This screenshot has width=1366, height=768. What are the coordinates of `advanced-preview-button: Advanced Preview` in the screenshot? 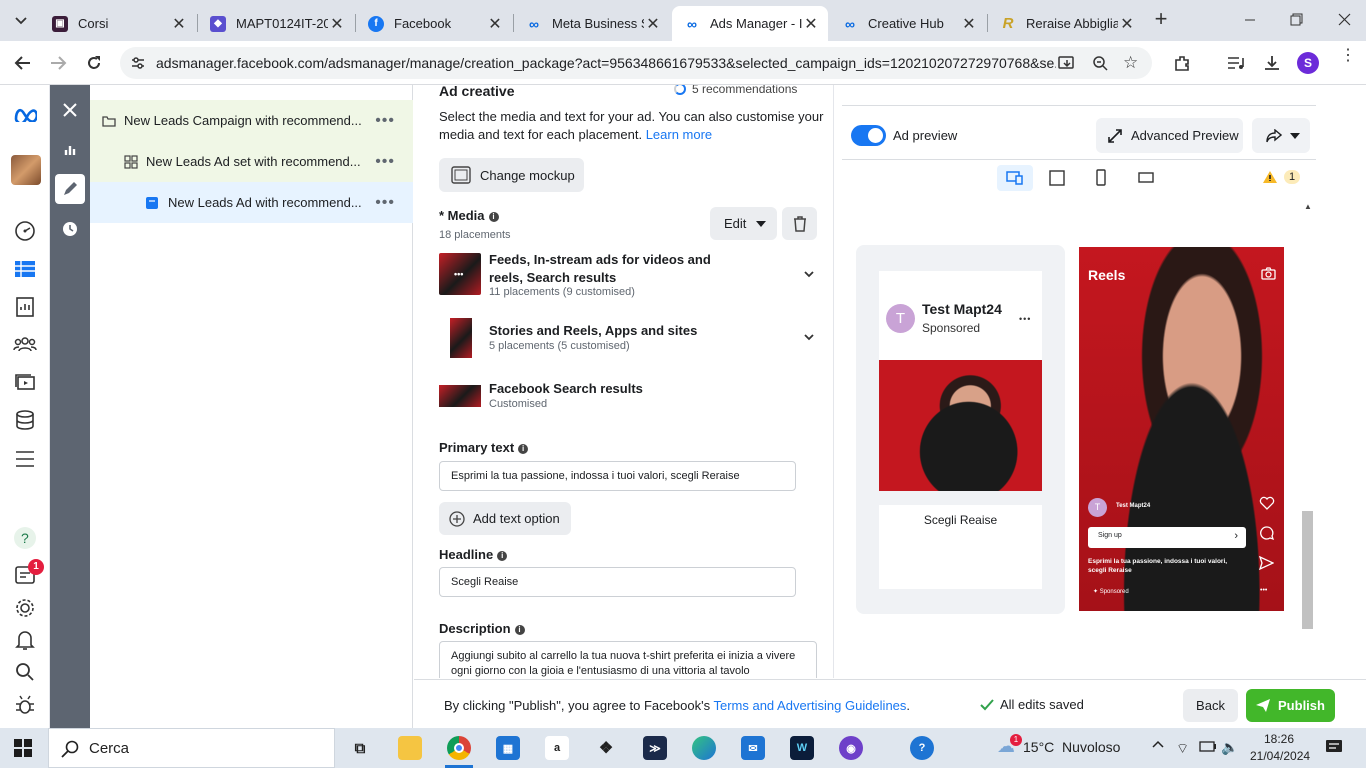 It's located at (1169, 135).